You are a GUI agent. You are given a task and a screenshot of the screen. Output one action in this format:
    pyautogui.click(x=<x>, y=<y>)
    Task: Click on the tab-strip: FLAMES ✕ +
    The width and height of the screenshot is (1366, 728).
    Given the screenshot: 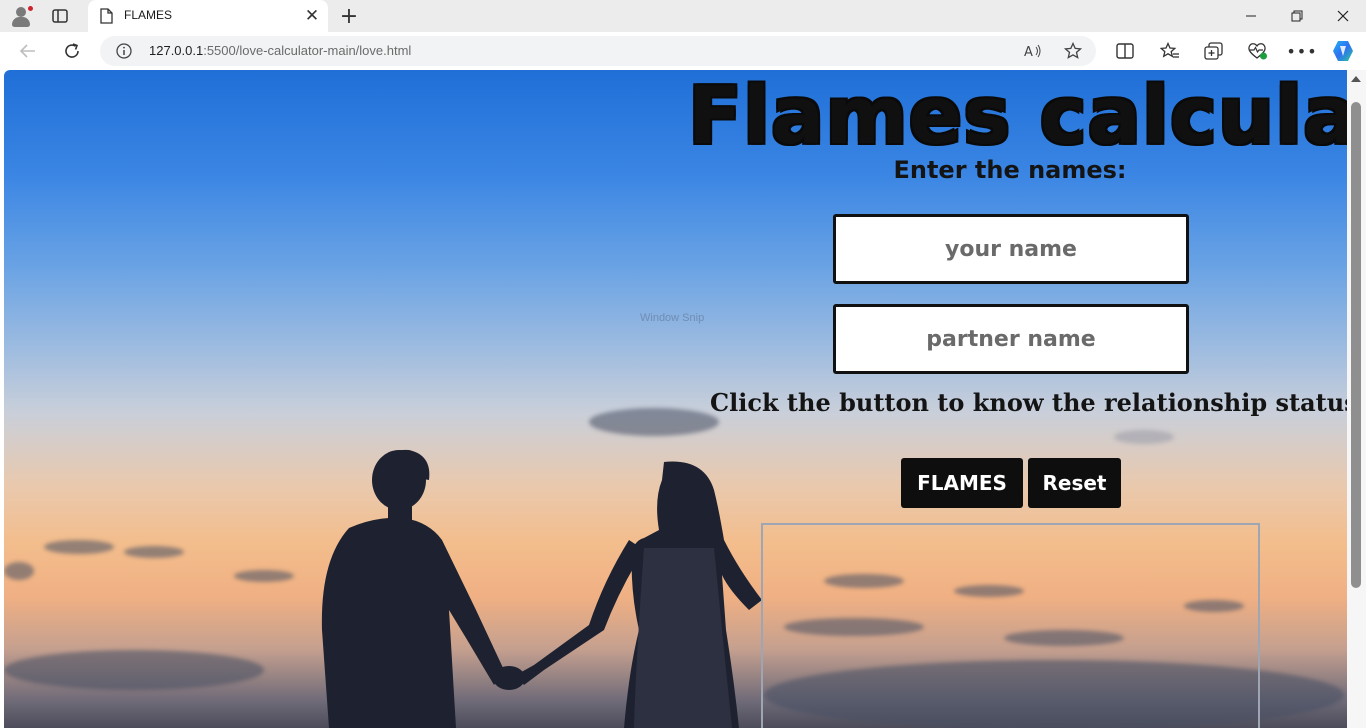 What is the action you would take?
    pyautogui.click(x=683, y=16)
    